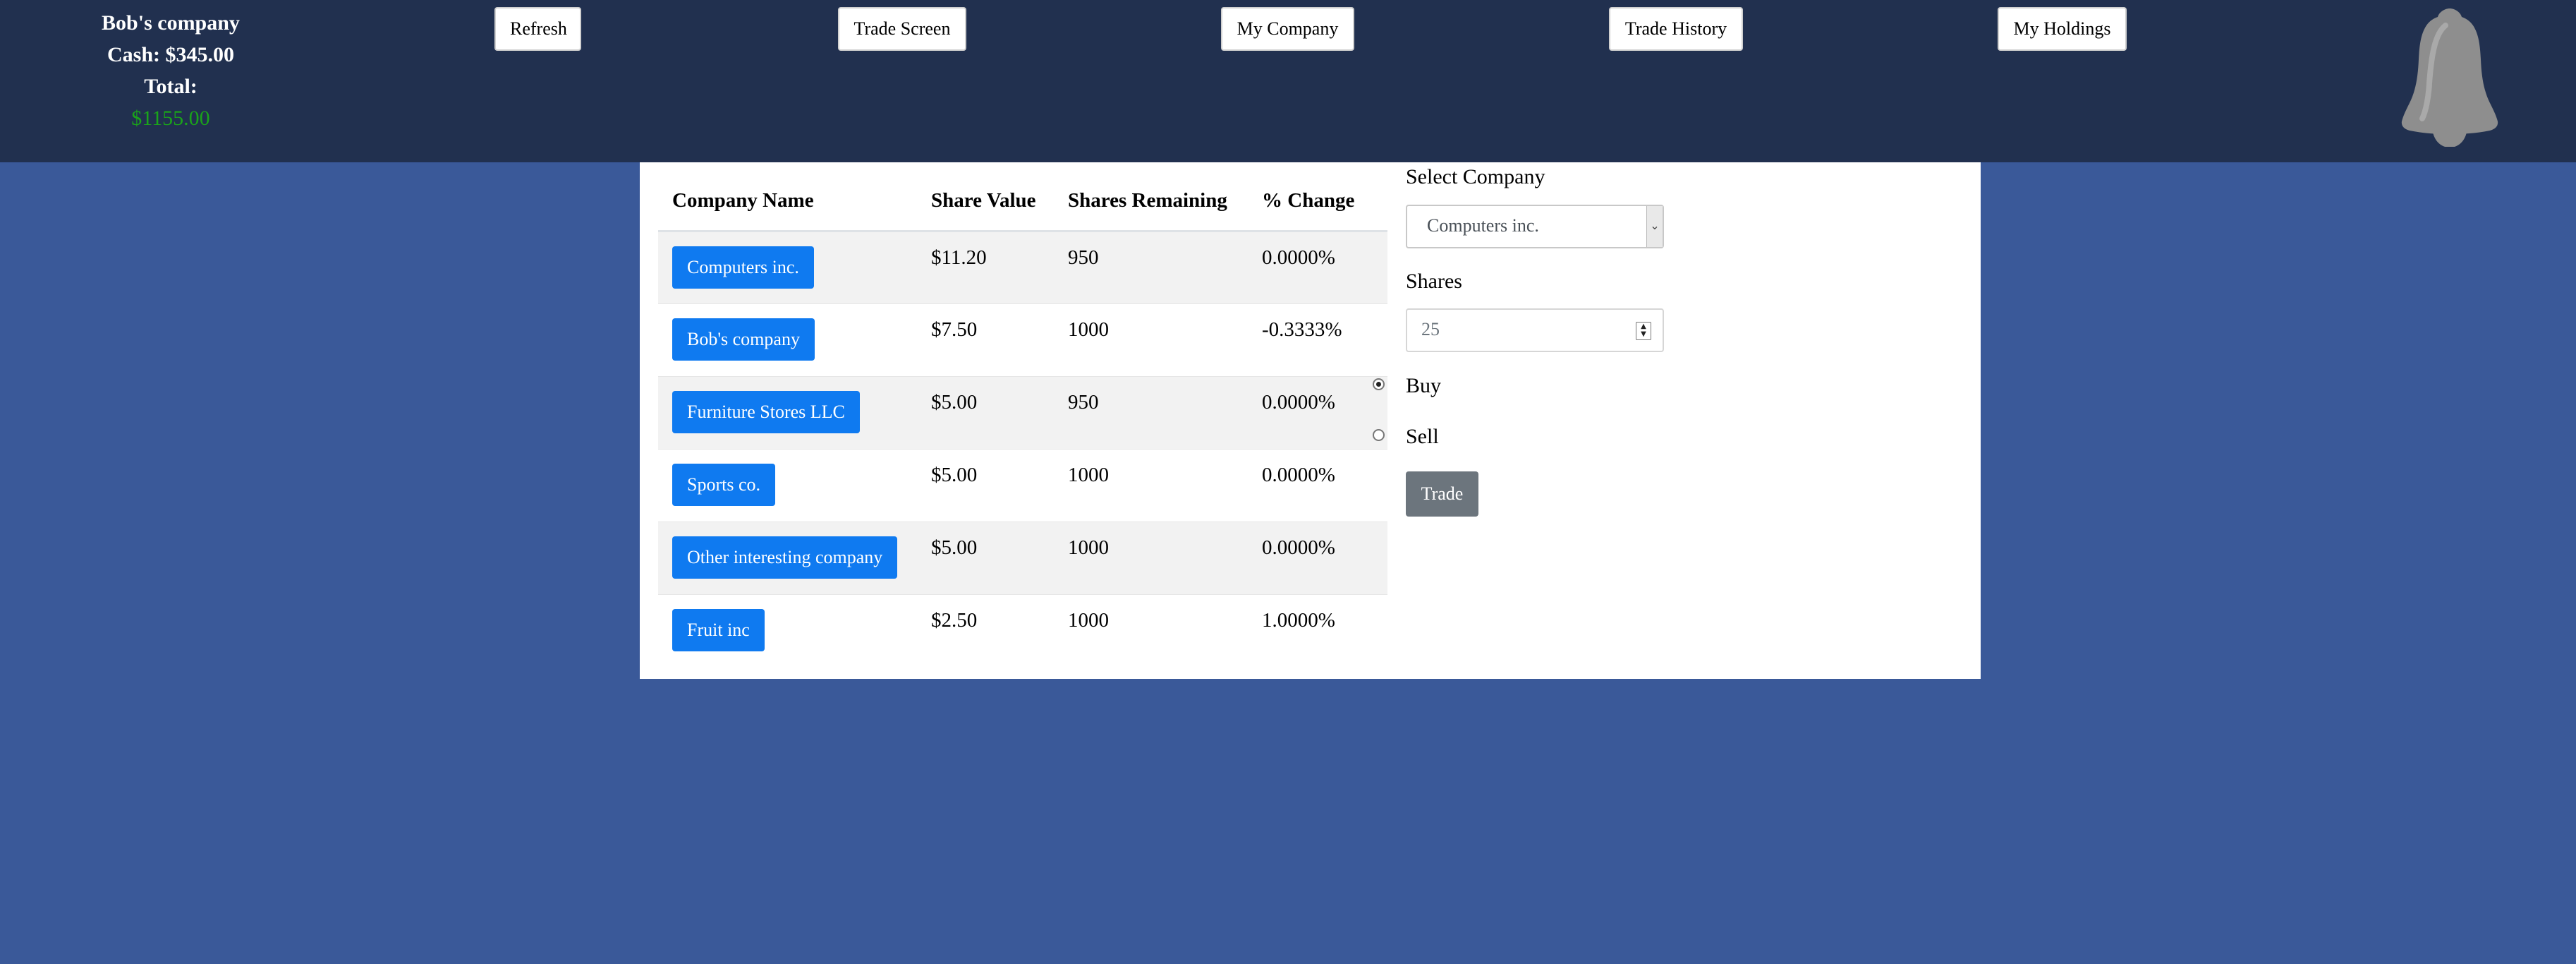  What do you see at coordinates (743, 339) in the screenshot?
I see `company-button: Bob's company` at bounding box center [743, 339].